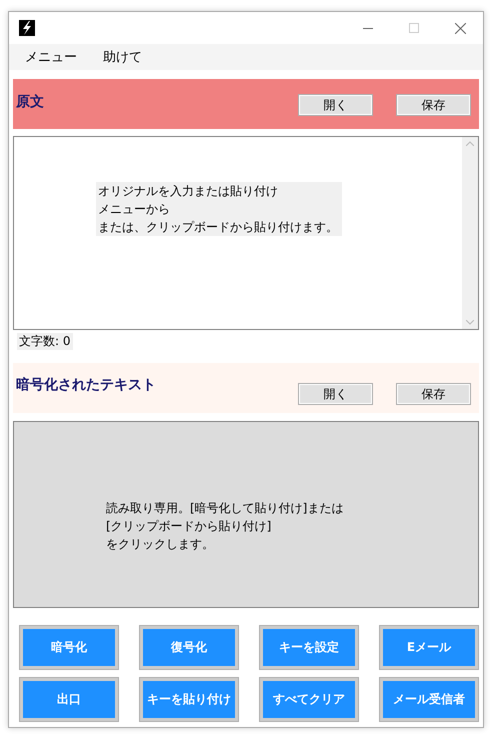  Describe the element at coordinates (51, 57) in the screenshot. I see `menu-item: メニュー` at that location.